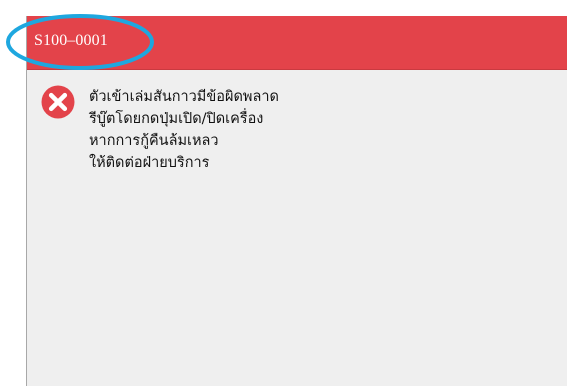 The image size is (567, 386). I want to click on title-bar: S100–0001, so click(297, 43).